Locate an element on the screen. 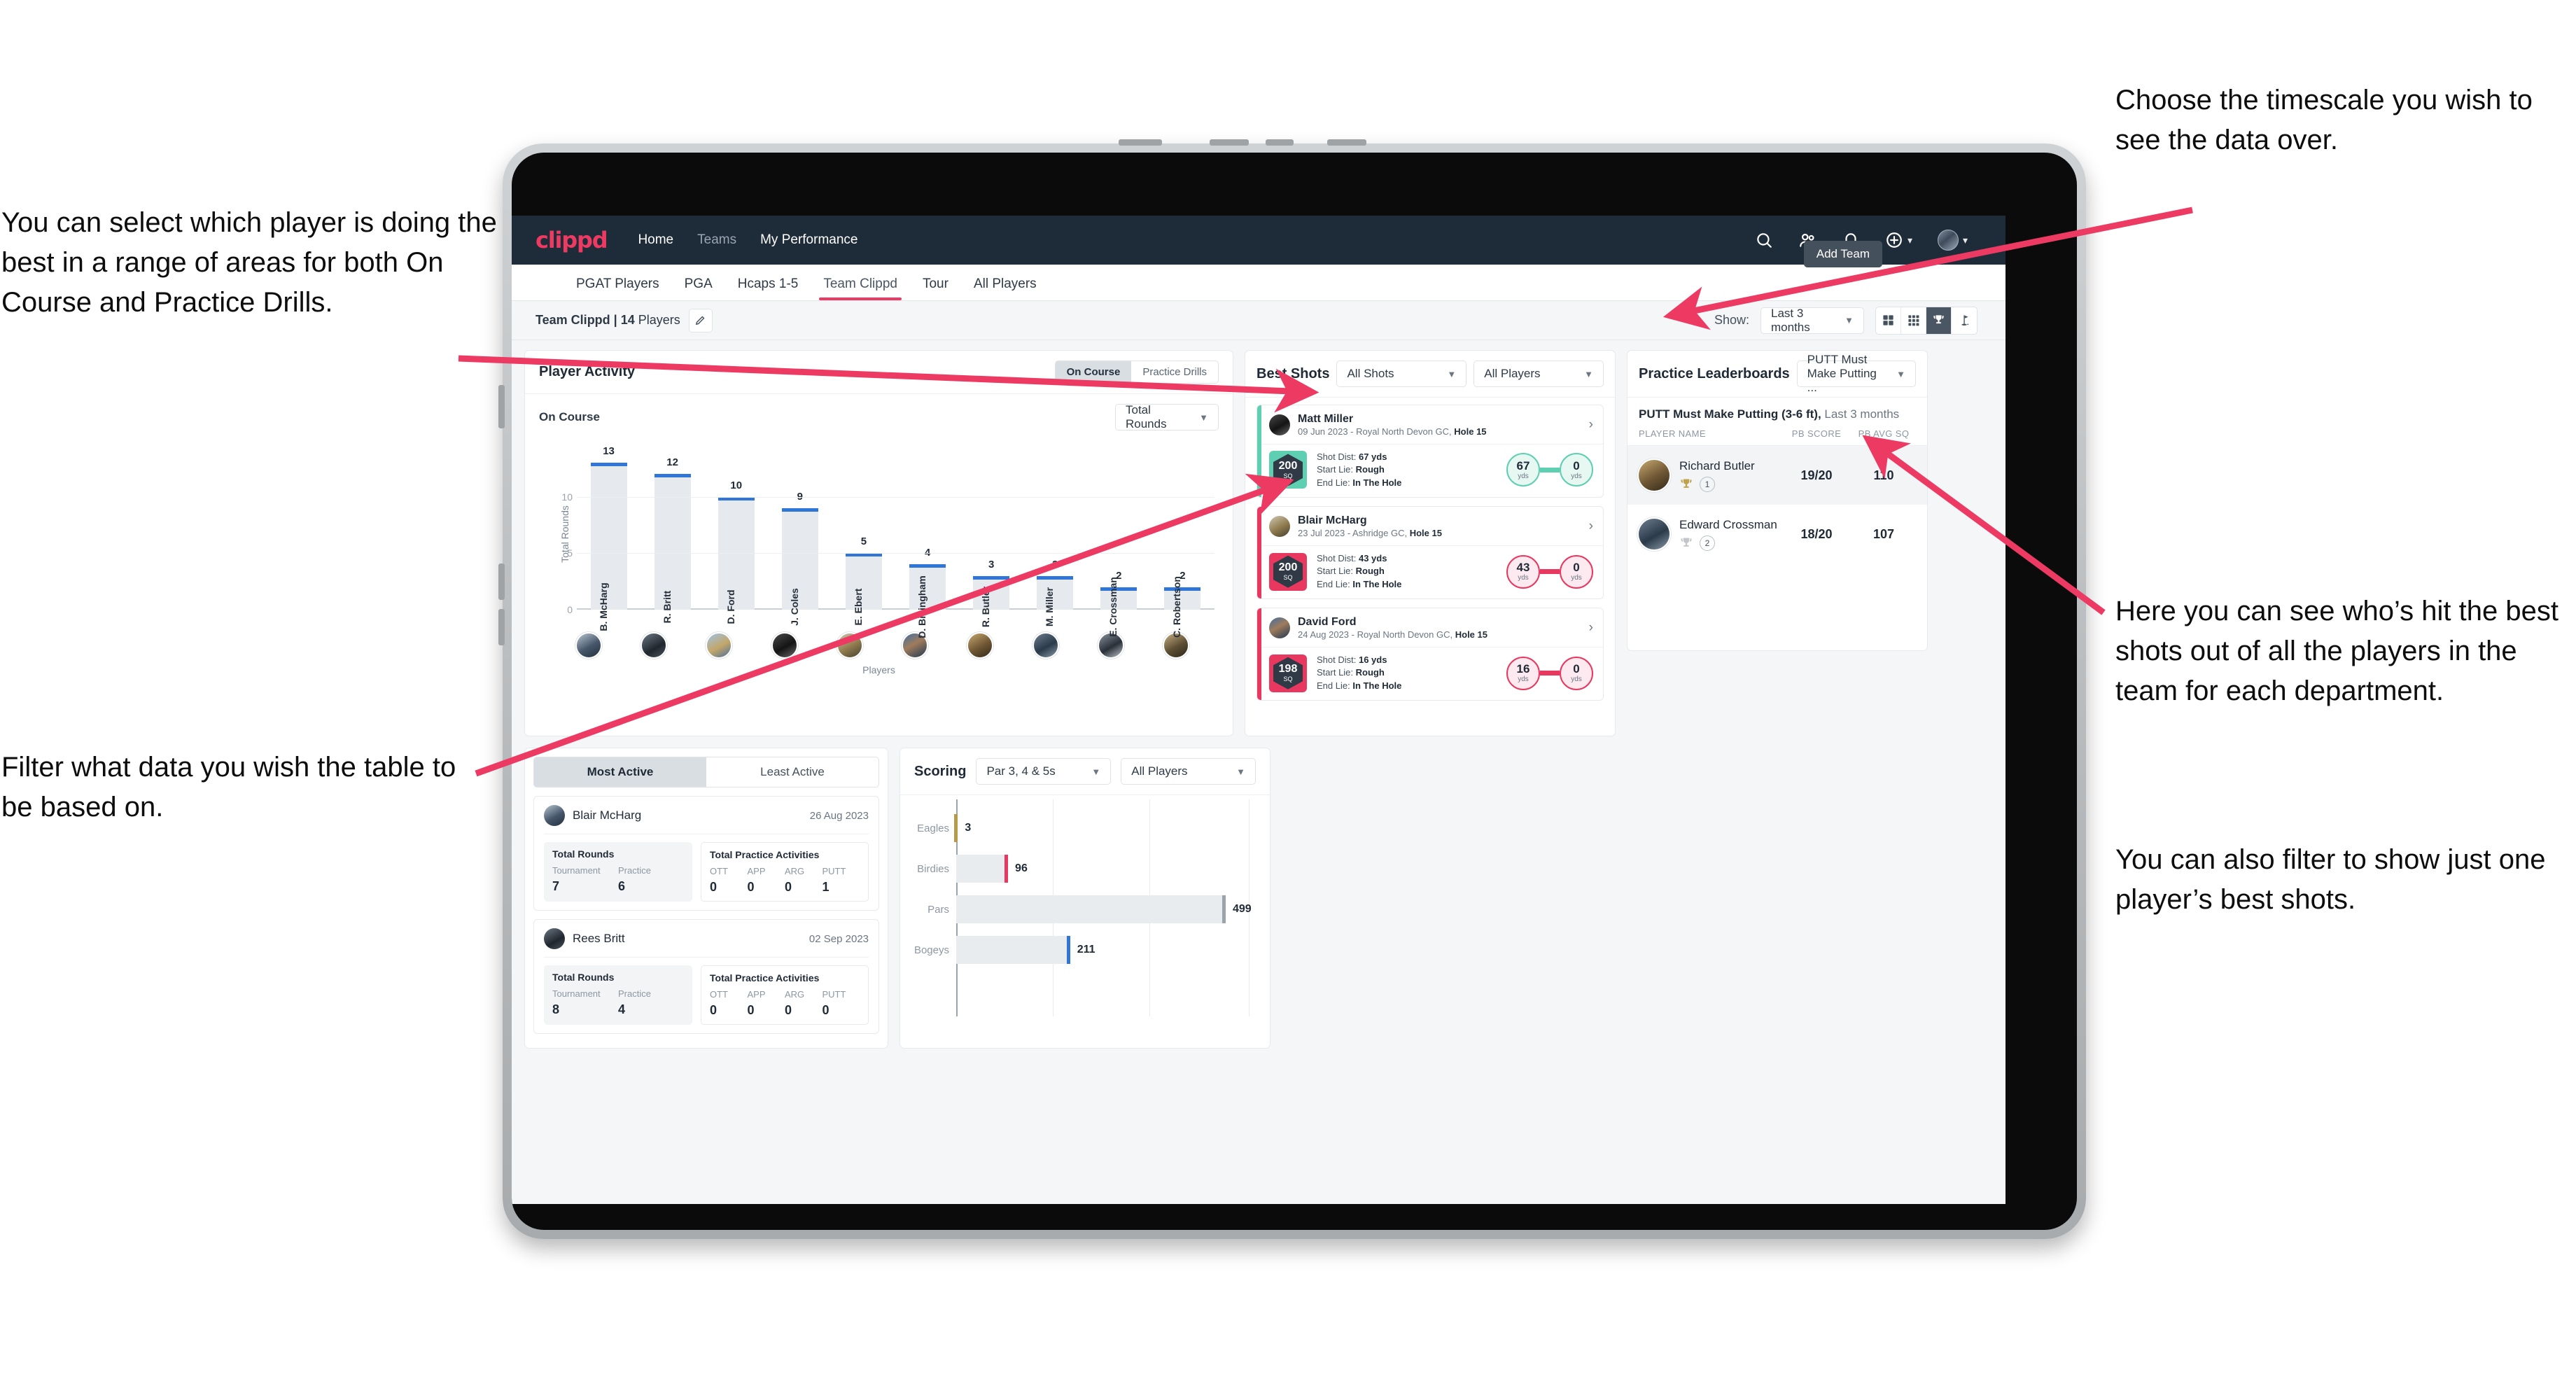 This screenshot has width=2576, height=1386. tab-pgat-players: PGAT Players is located at coordinates (618, 288).